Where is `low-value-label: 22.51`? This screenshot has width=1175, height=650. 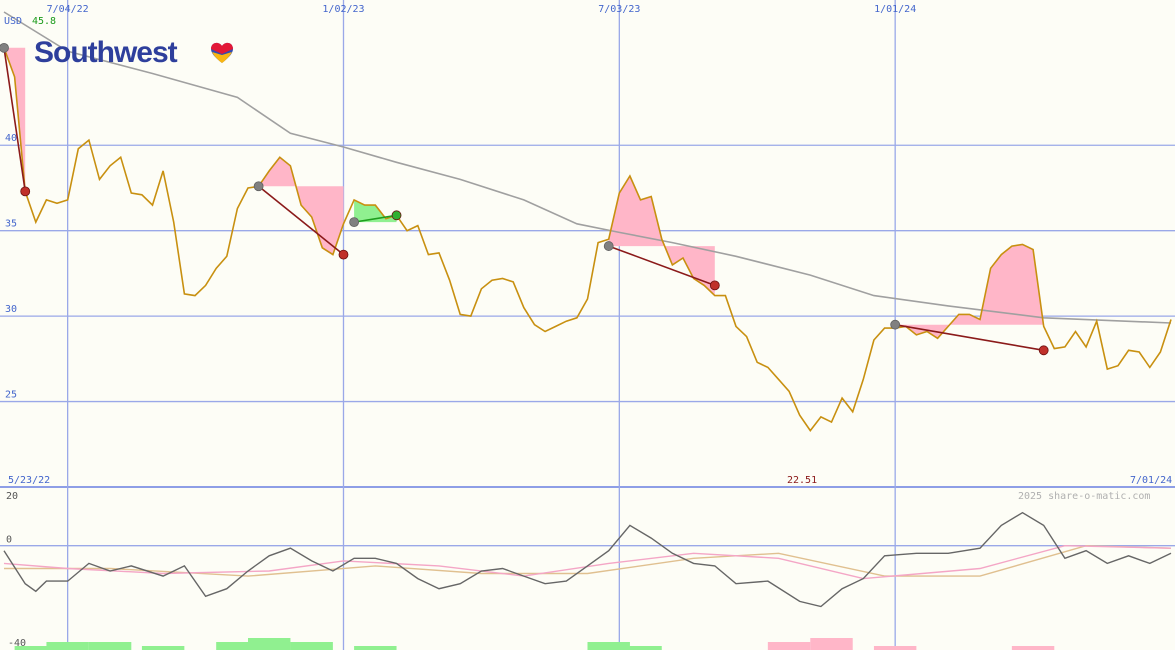
low-value-label: 22.51 is located at coordinates (802, 480).